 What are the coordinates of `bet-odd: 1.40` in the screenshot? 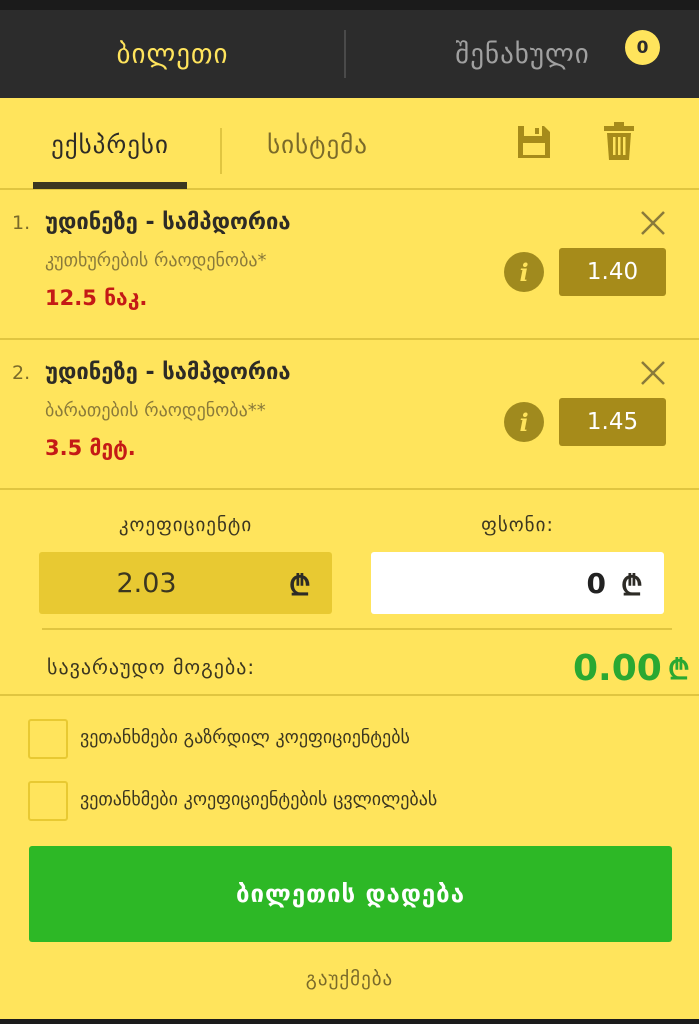 It's located at (612, 272).